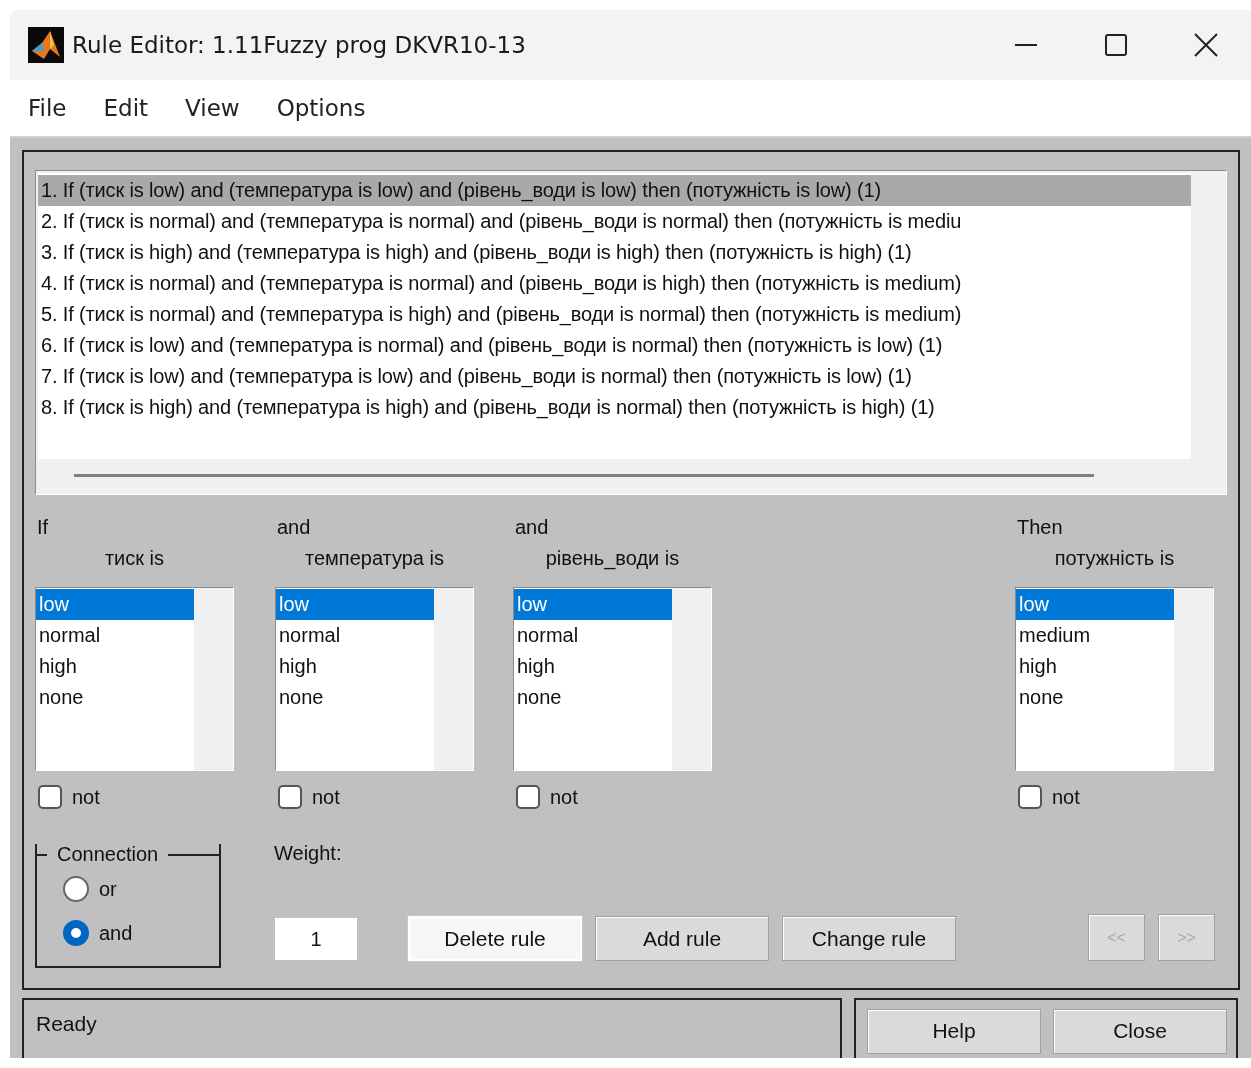 This screenshot has height=1068, width=1251. I want to click on action-button: Add rule, so click(682, 938).